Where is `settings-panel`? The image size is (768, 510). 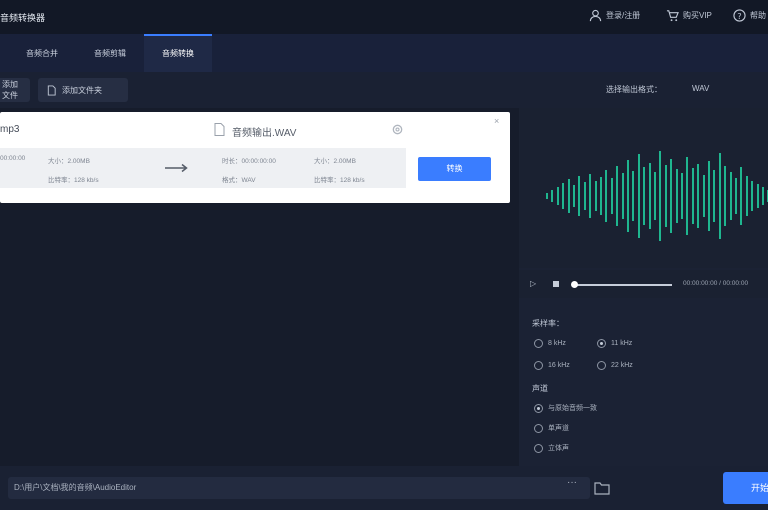 settings-panel is located at coordinates (643, 386).